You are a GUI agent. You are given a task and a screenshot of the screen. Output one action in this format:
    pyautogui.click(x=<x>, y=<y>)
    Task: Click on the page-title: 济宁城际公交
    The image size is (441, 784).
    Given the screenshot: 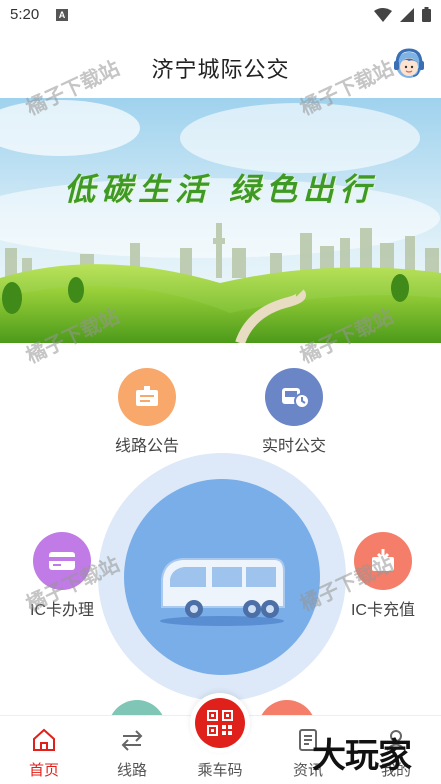 What is the action you would take?
    pyautogui.click(x=220, y=69)
    